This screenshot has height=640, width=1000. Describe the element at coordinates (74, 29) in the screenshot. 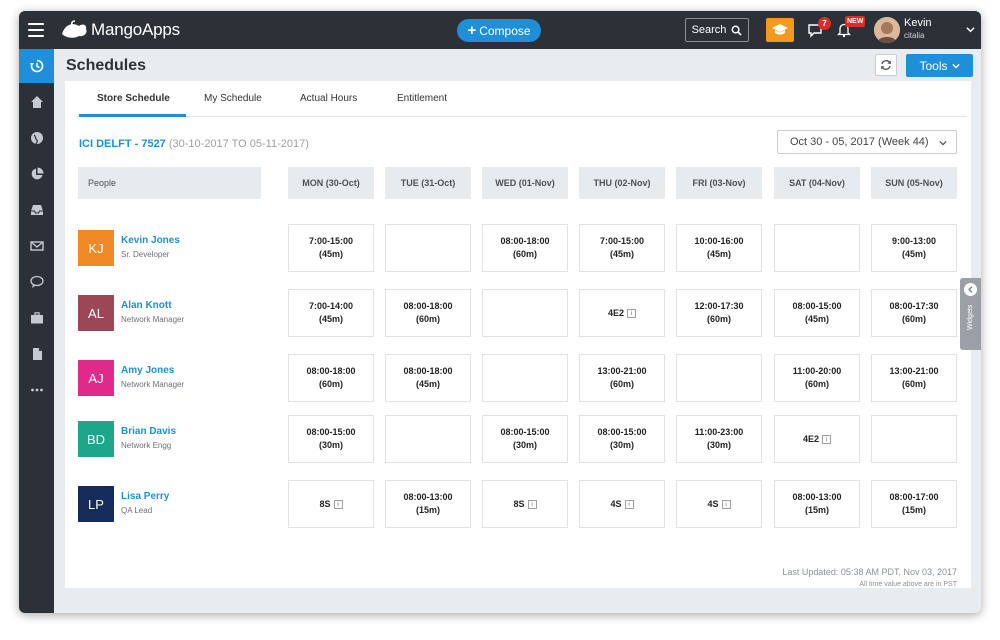

I see `mango-logo-icon` at that location.